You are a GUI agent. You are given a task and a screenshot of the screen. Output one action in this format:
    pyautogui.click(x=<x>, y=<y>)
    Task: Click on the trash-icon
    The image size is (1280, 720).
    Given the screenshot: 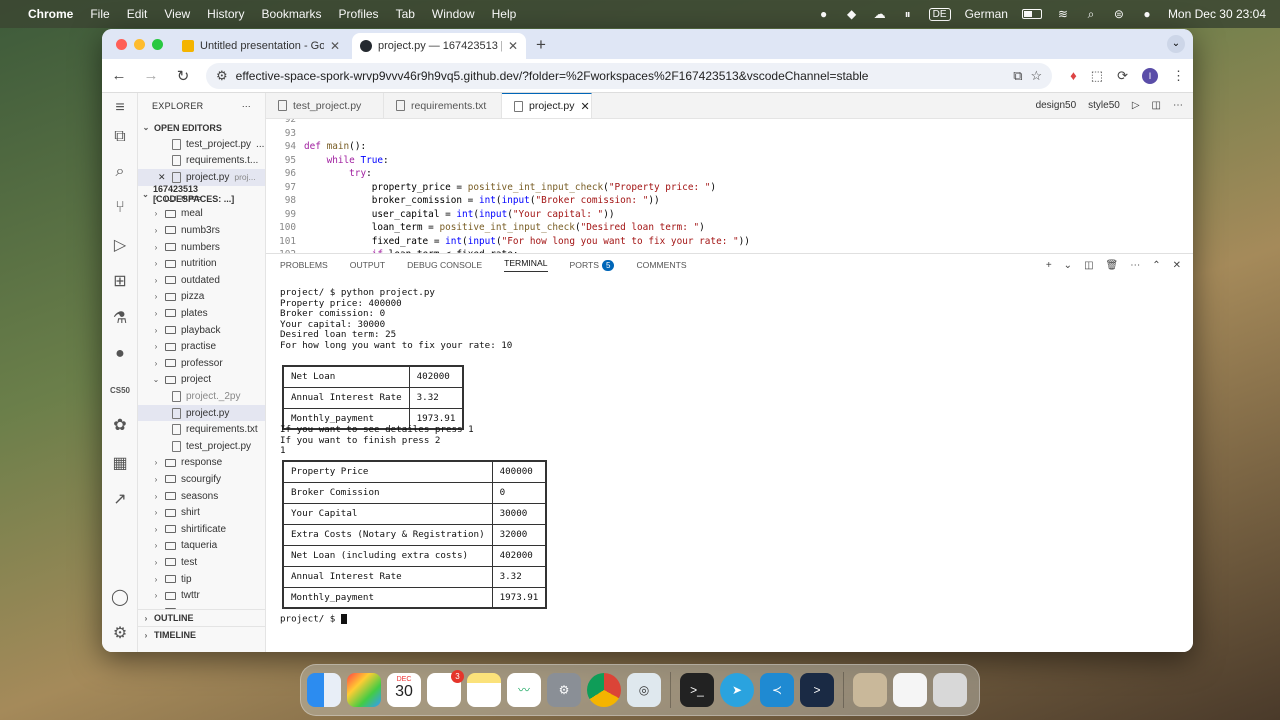 What is the action you would take?
    pyautogui.click(x=950, y=690)
    